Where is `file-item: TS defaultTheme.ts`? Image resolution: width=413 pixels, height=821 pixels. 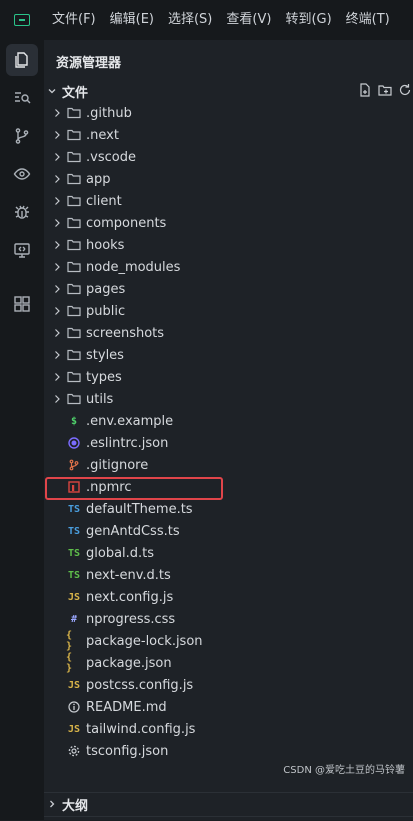 file-item: TS defaultTheme.ts is located at coordinates (228, 509).